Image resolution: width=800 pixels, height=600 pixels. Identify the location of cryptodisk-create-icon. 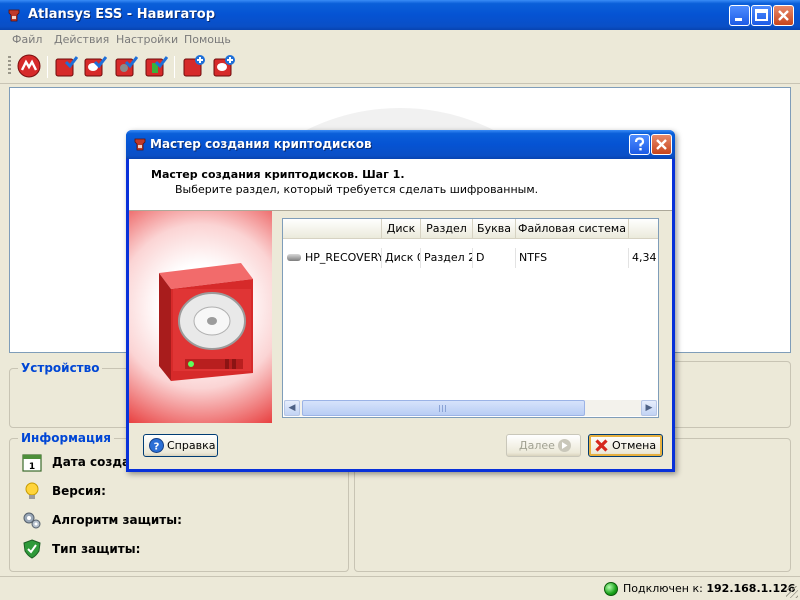
(66, 66).